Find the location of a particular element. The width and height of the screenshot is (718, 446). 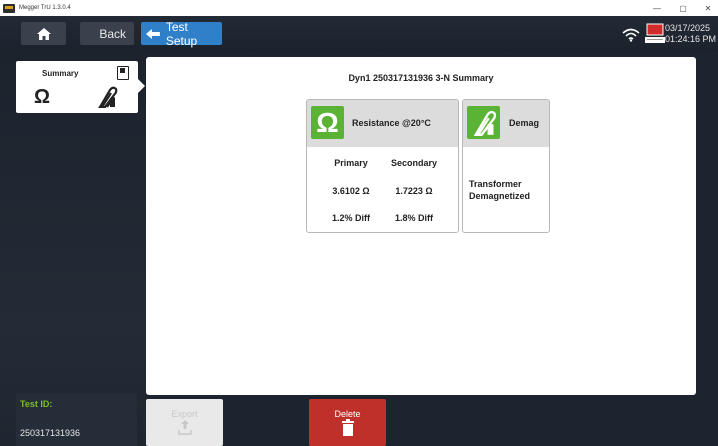

back-button-label: Back is located at coordinates (112, 33).